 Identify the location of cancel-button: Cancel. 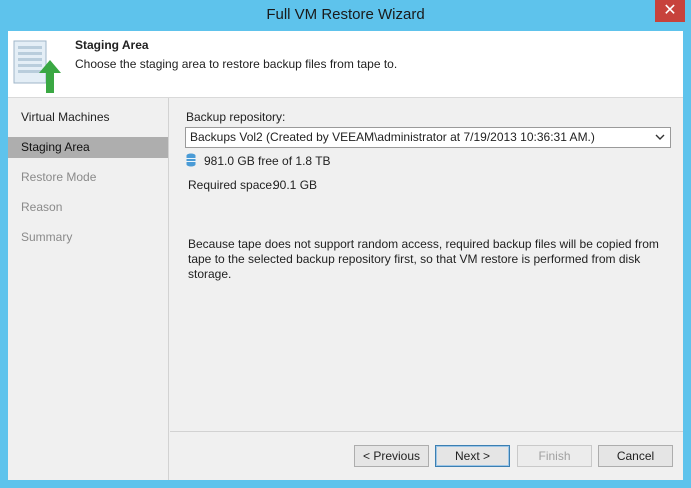
(635, 456).